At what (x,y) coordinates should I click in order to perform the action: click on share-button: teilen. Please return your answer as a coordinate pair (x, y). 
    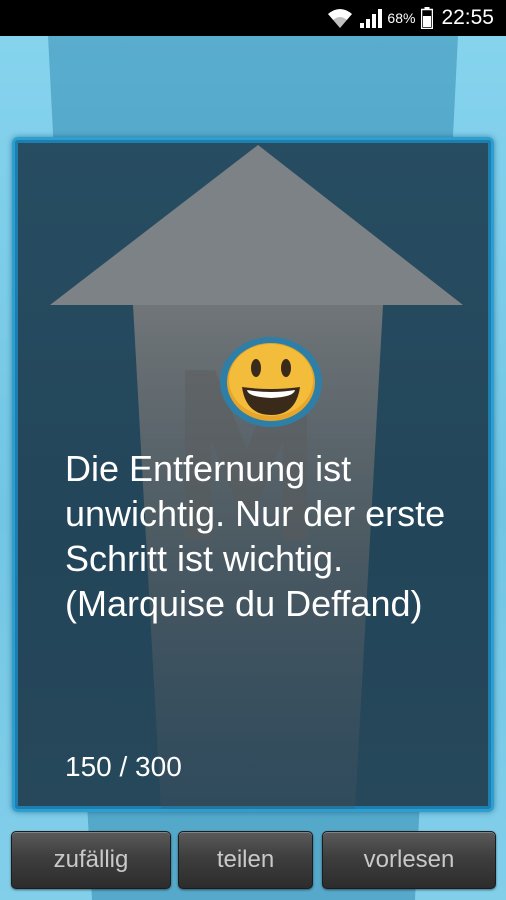
    Looking at the image, I should click on (245, 860).